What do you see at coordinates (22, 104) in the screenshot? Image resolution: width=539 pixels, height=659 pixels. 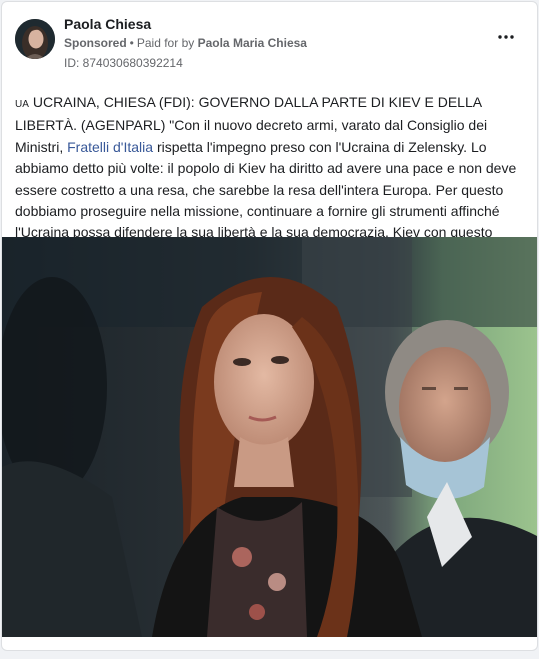 I see `ukraine-flag-icon: UA` at bounding box center [22, 104].